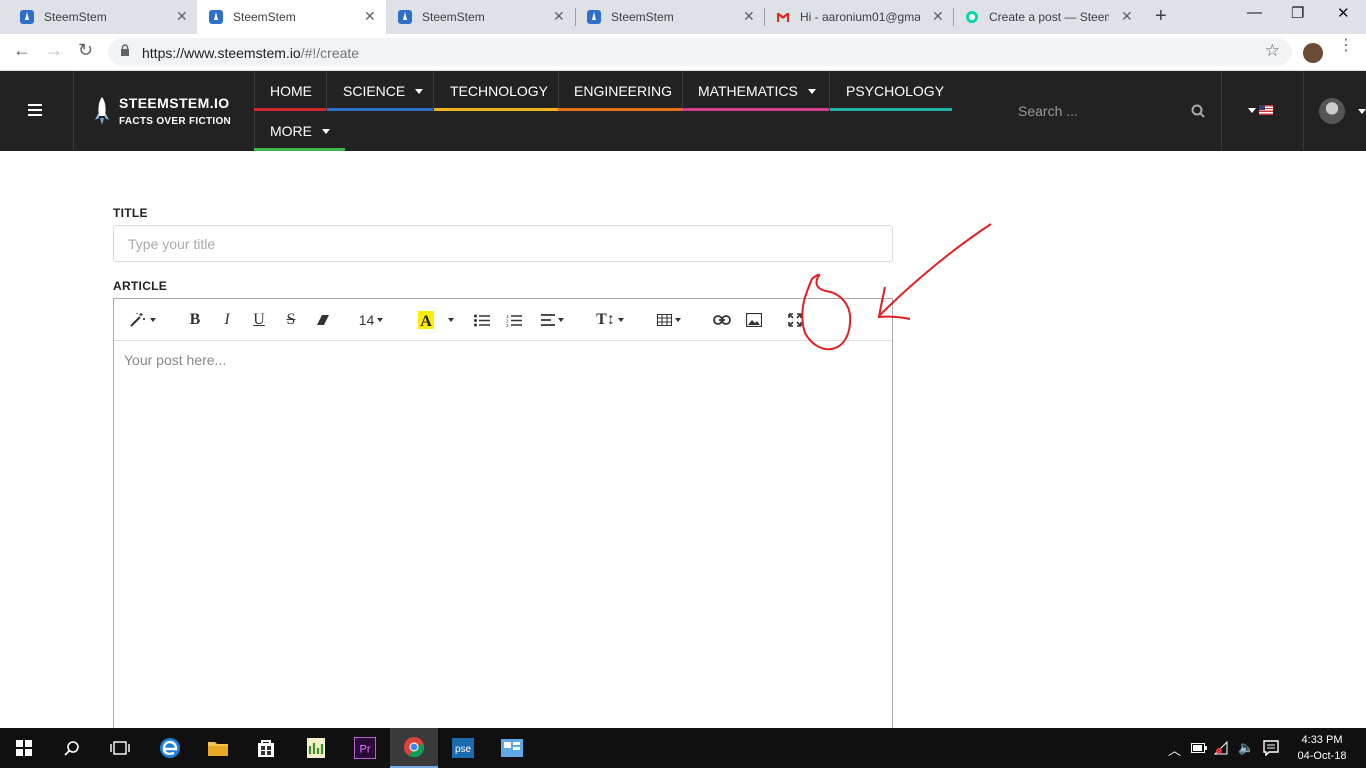  Describe the element at coordinates (754, 320) in the screenshot. I see `image-button` at that location.